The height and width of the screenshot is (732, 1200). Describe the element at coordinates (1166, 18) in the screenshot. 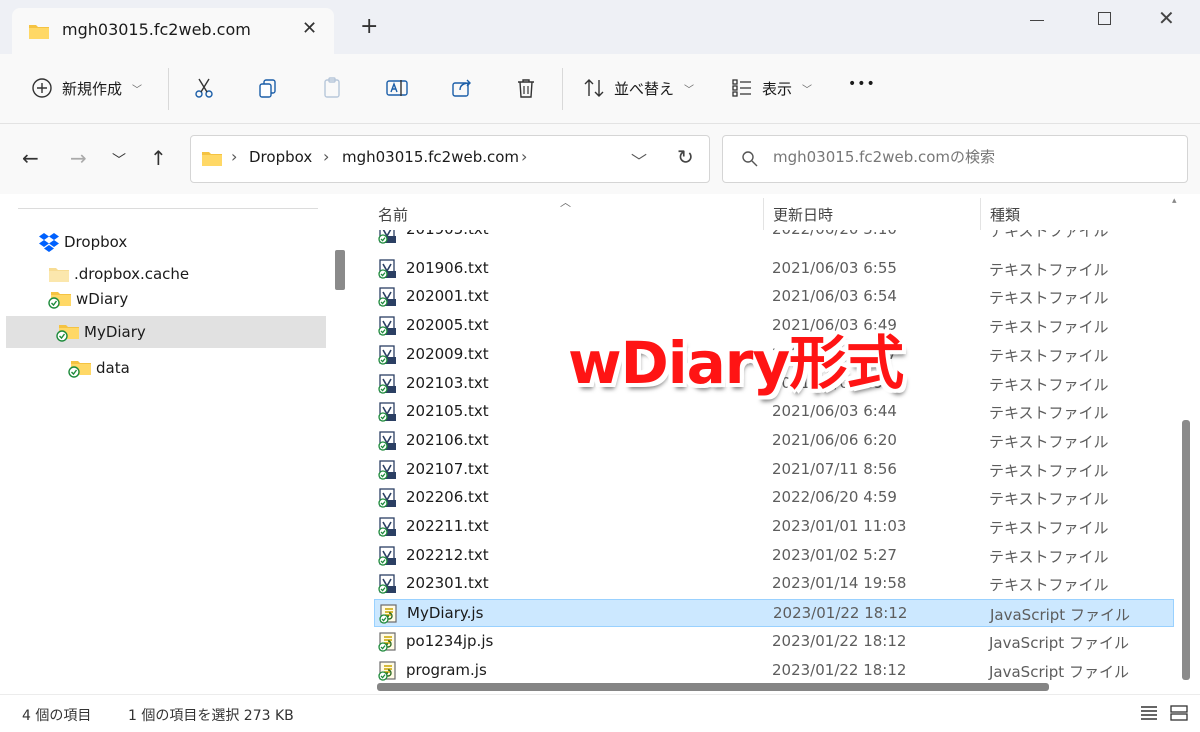

I see `window-close-icon: ✕` at that location.